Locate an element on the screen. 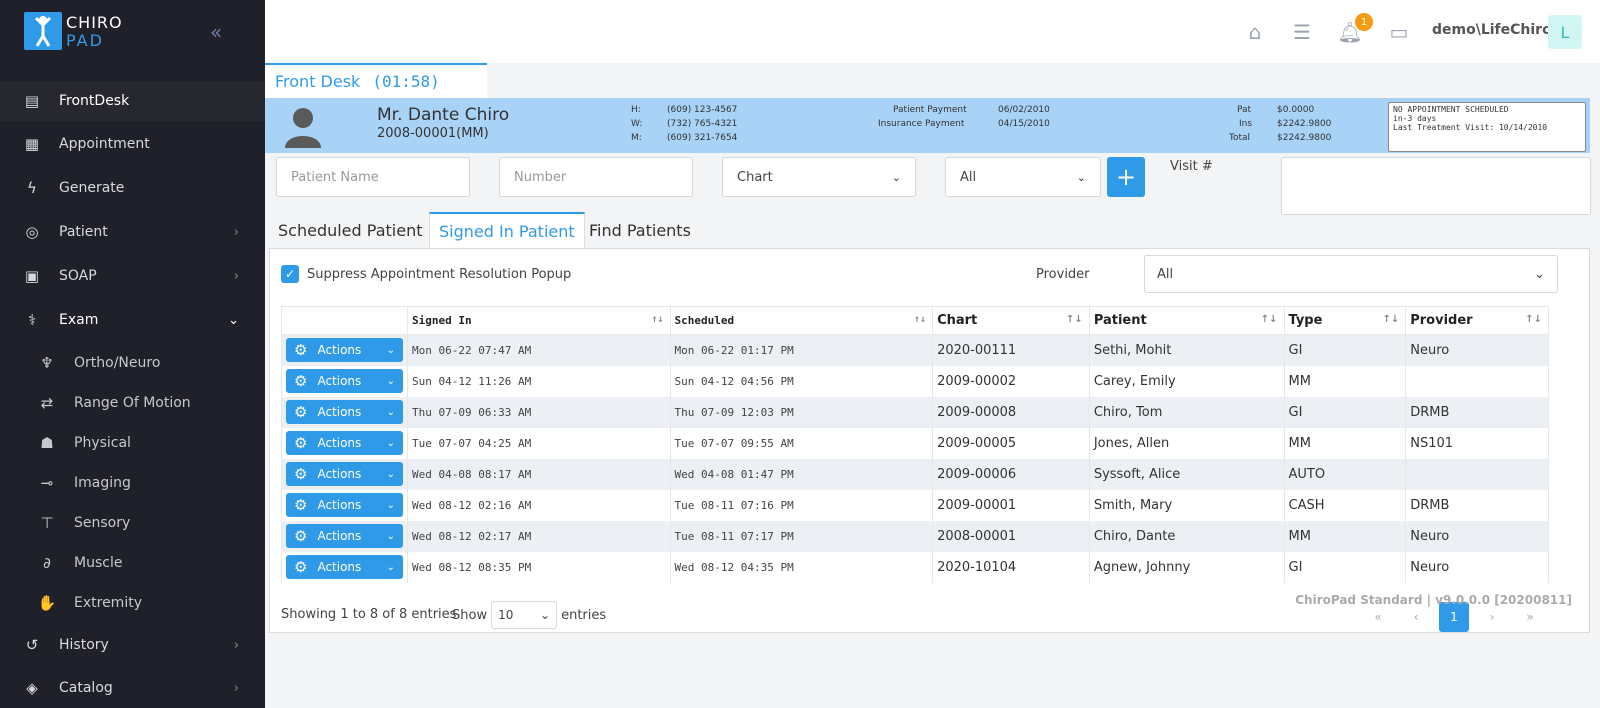 The width and height of the screenshot is (1600, 708). balance-value: $2242.9800 is located at coordinates (1304, 138).